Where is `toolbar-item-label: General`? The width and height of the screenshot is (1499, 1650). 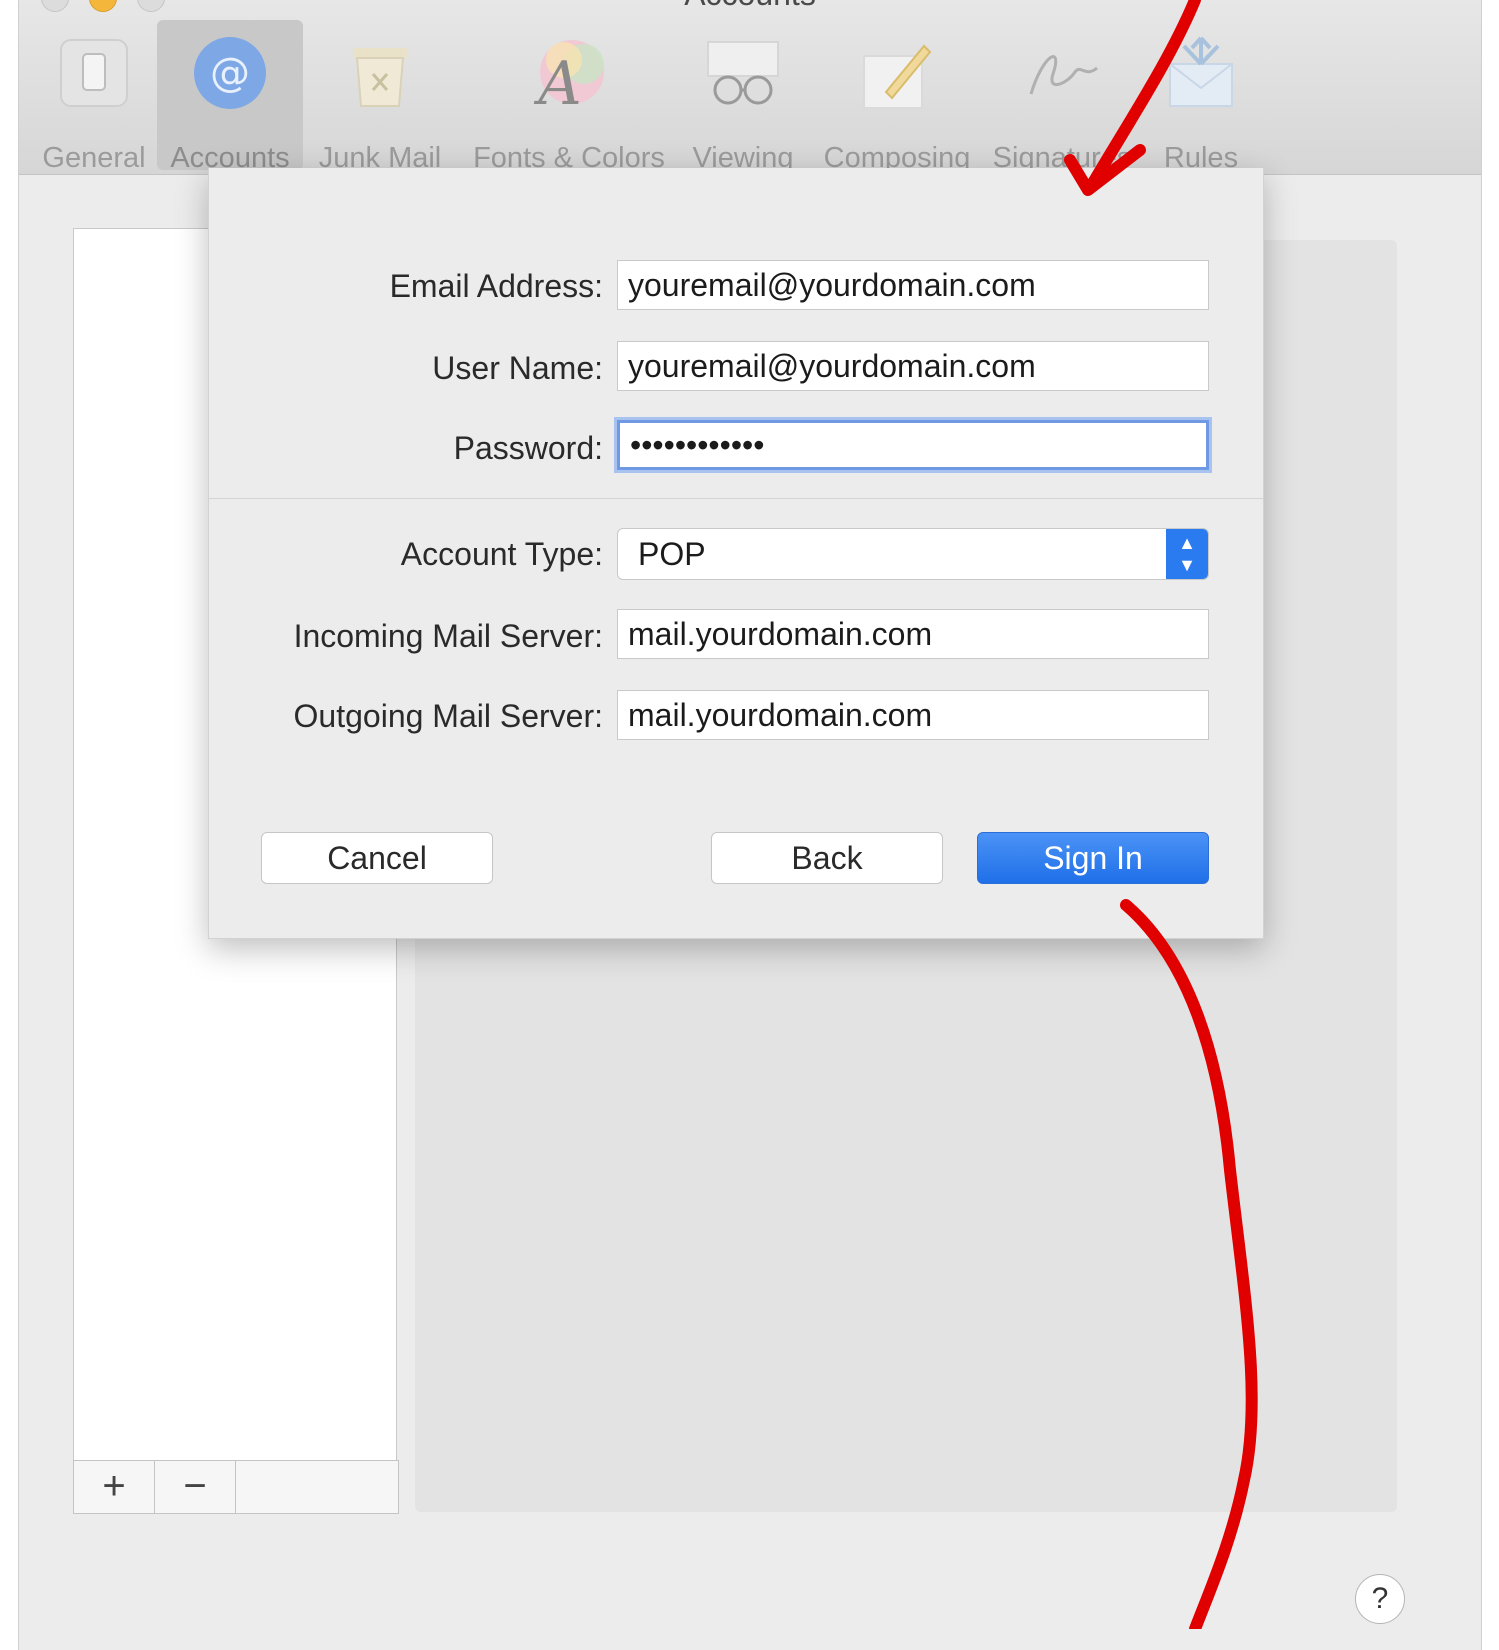
toolbar-item-label: General is located at coordinates (94, 158).